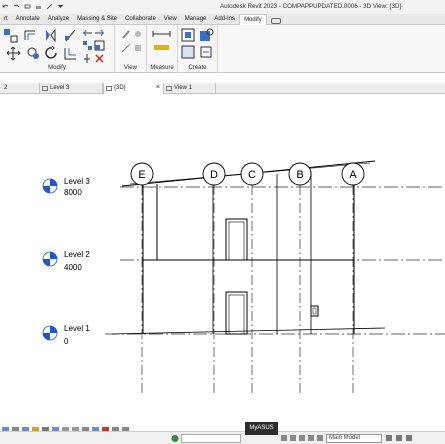 Image resolution: width=445 pixels, height=444 pixels. Describe the element at coordinates (126, 34) in the screenshot. I see `override-graphics-icon` at that location.